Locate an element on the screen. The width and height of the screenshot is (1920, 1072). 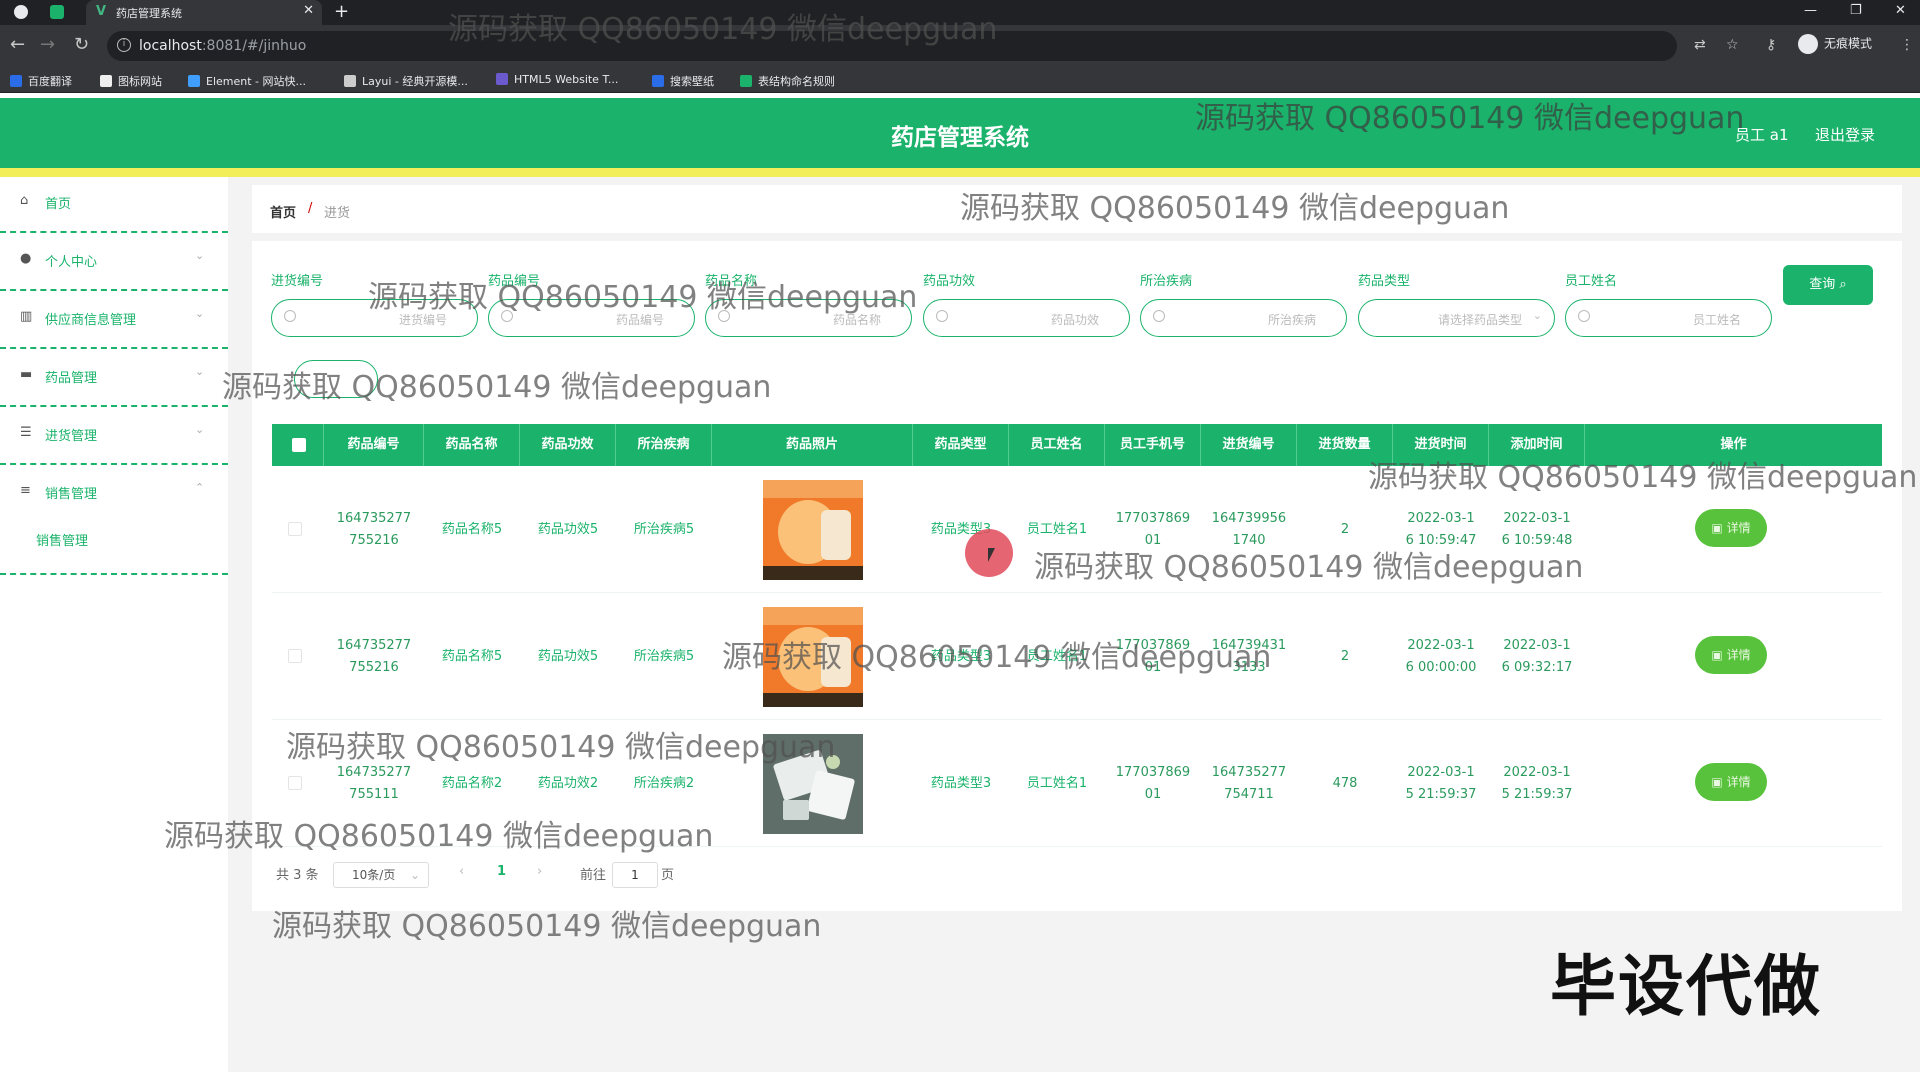
search-icon is located at coordinates (507, 316).